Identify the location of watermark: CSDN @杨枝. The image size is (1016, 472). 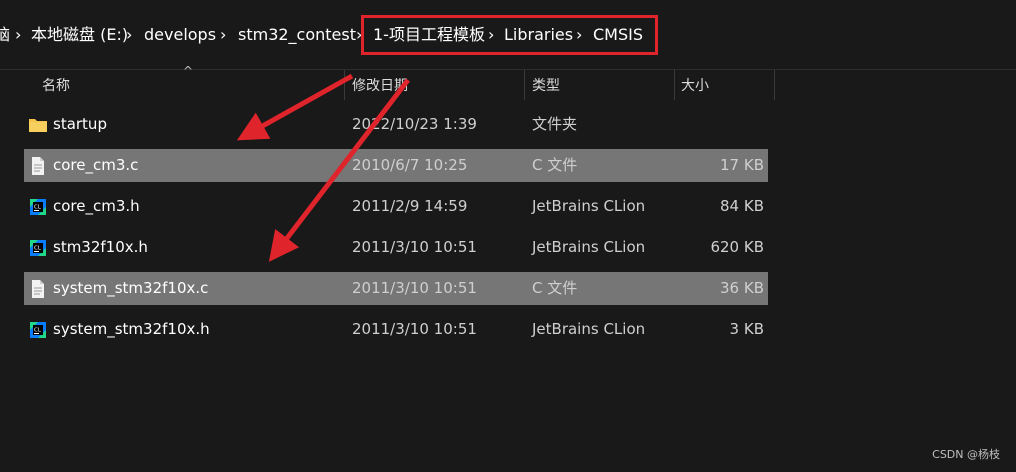
(966, 454).